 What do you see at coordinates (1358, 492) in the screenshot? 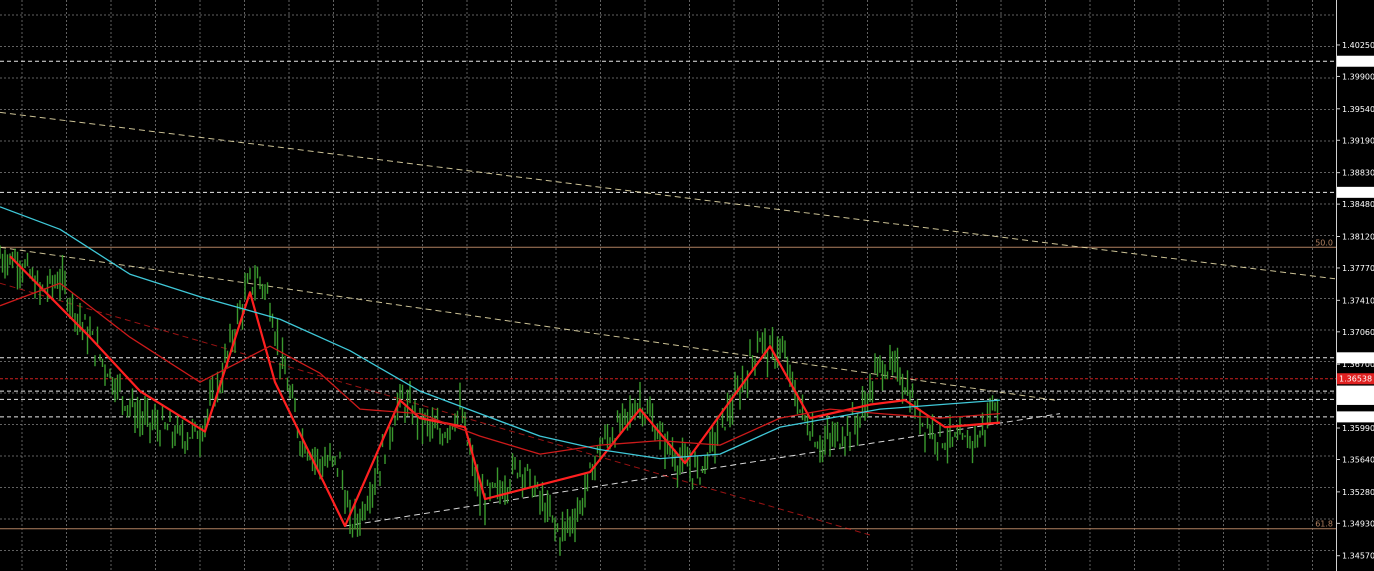
I see `y-tick-label: 1.35280` at bounding box center [1358, 492].